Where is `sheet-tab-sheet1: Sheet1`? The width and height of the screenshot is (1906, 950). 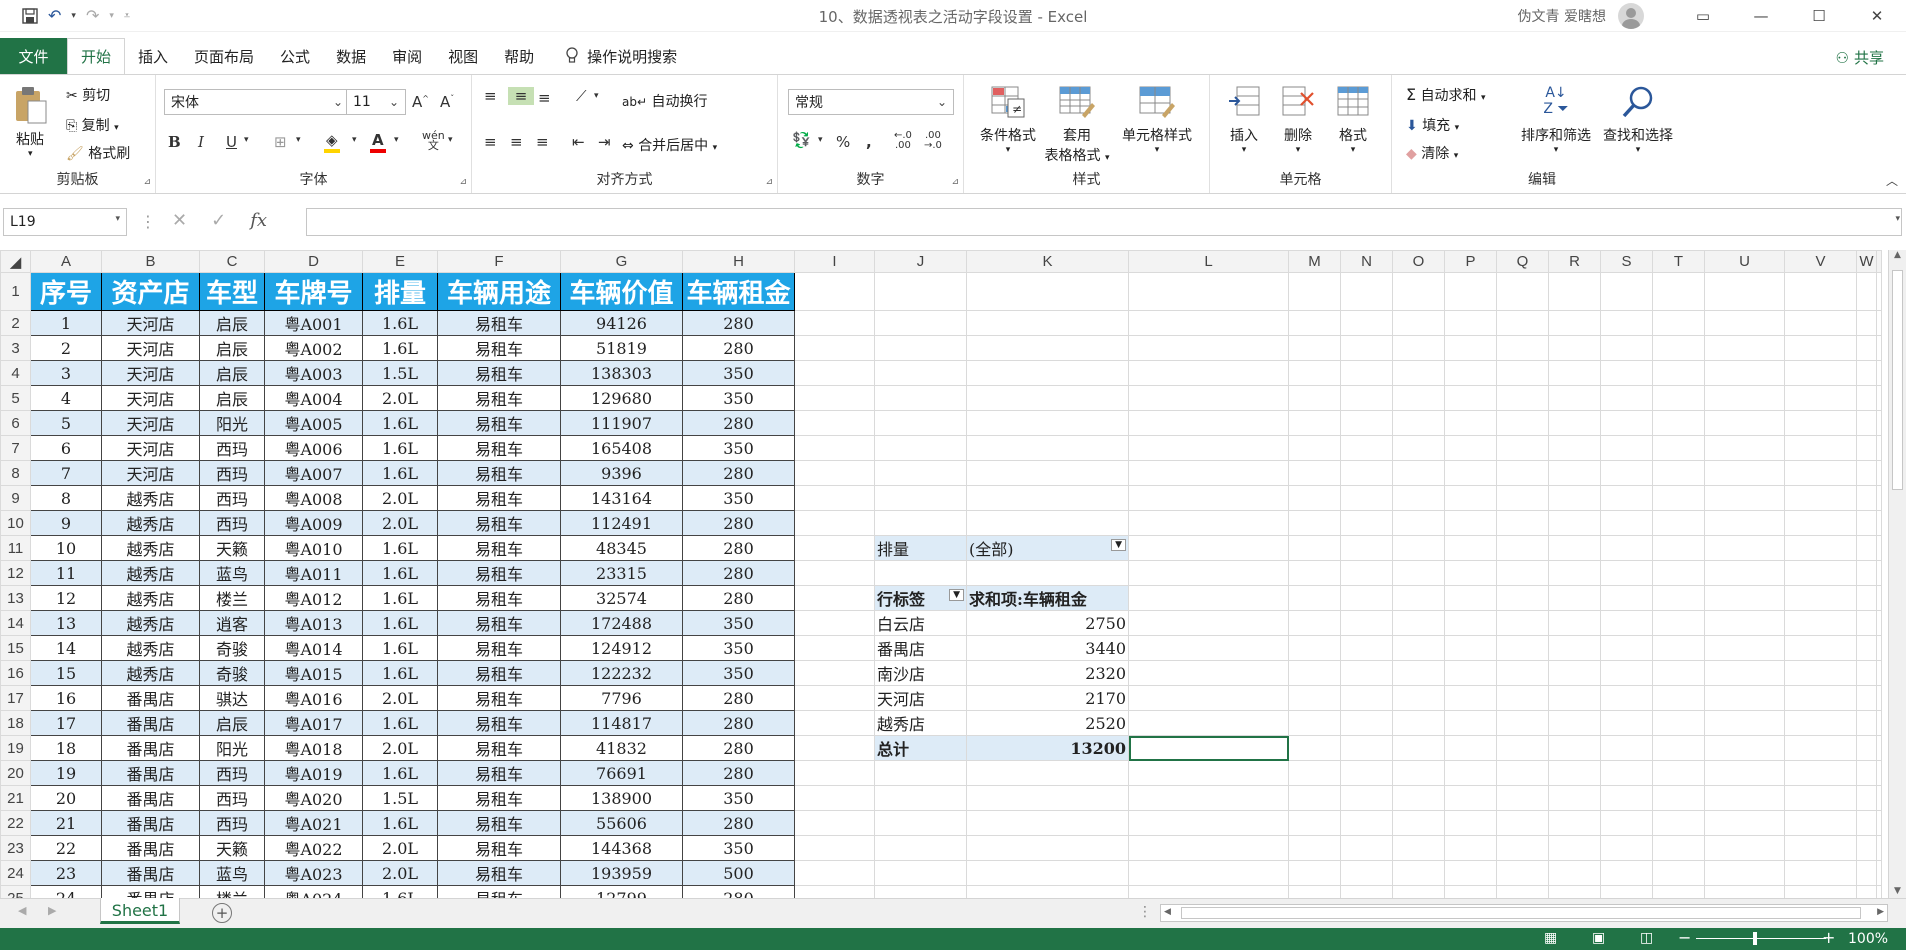 sheet-tab-sheet1: Sheet1 is located at coordinates (140, 911).